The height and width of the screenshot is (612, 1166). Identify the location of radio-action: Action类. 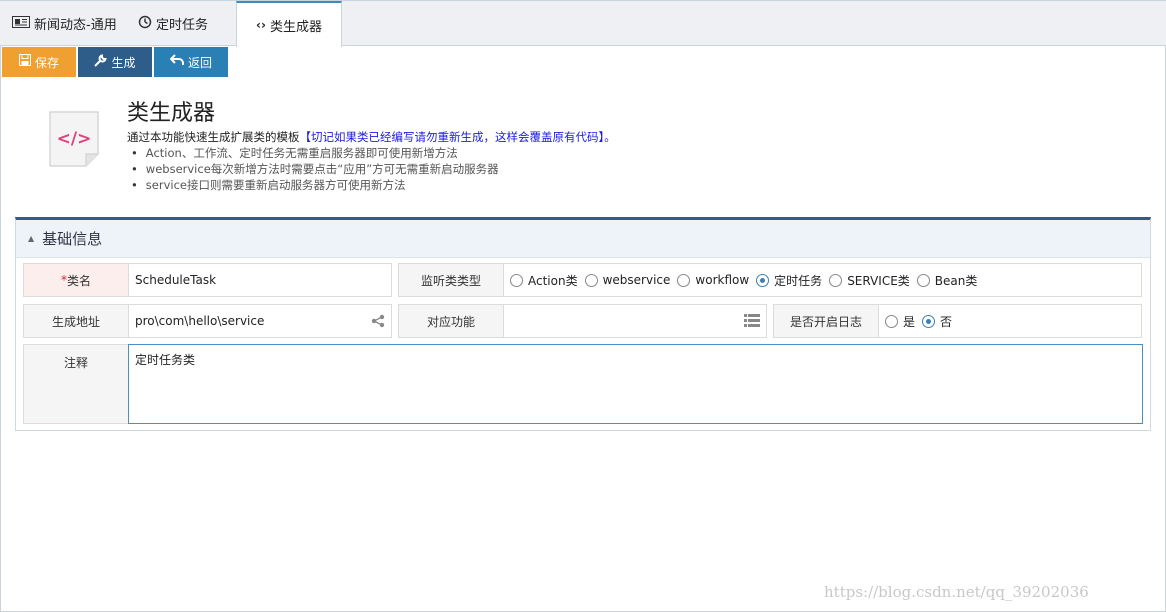
(544, 280).